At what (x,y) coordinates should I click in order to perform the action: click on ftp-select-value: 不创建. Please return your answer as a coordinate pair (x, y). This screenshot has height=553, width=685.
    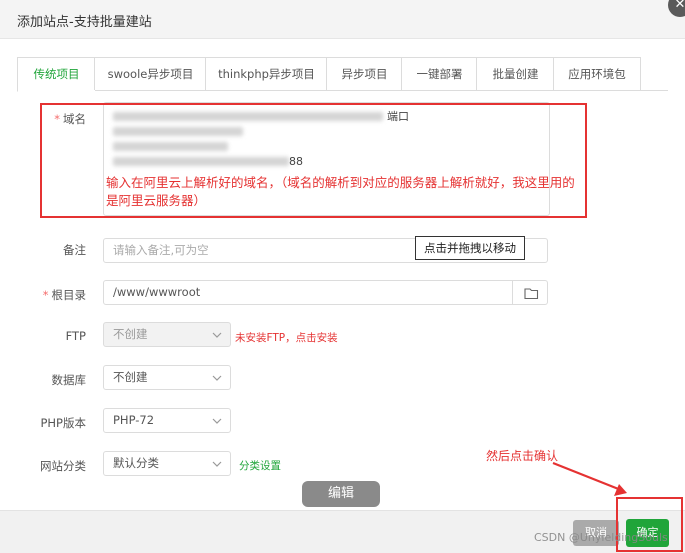
    Looking at the image, I should click on (130, 334).